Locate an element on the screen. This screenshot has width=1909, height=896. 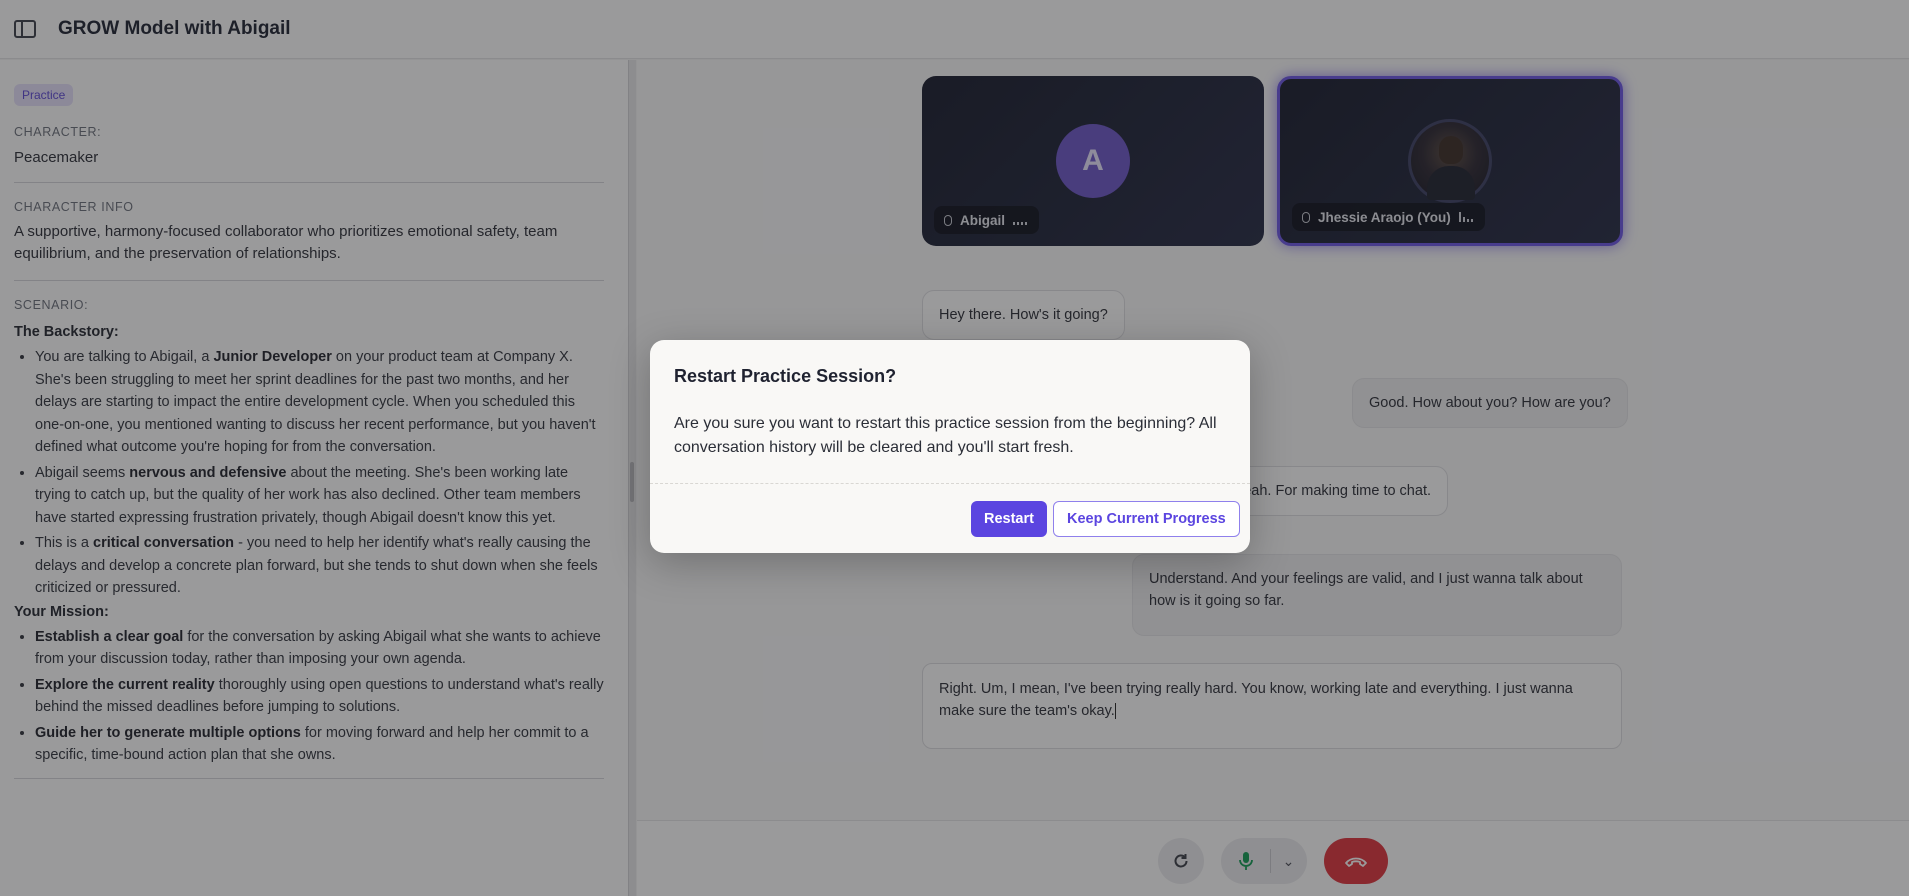
keep-progress-button: Keep Current Progress is located at coordinates (1146, 519).